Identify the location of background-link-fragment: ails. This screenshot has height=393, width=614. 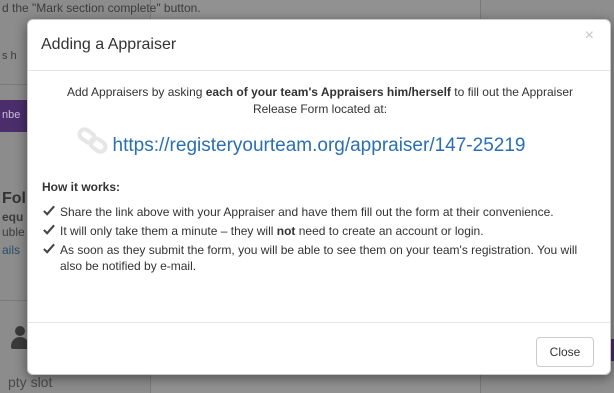
(11, 250).